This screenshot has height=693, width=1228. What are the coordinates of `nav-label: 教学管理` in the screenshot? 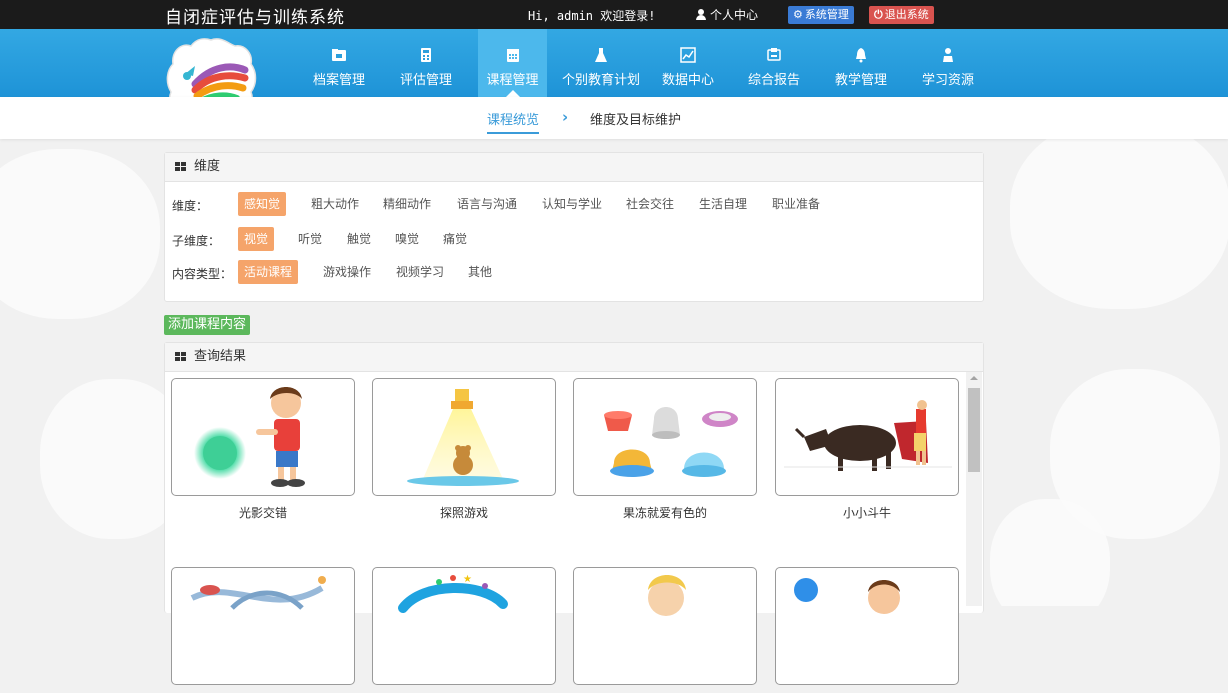 It's located at (860, 80).